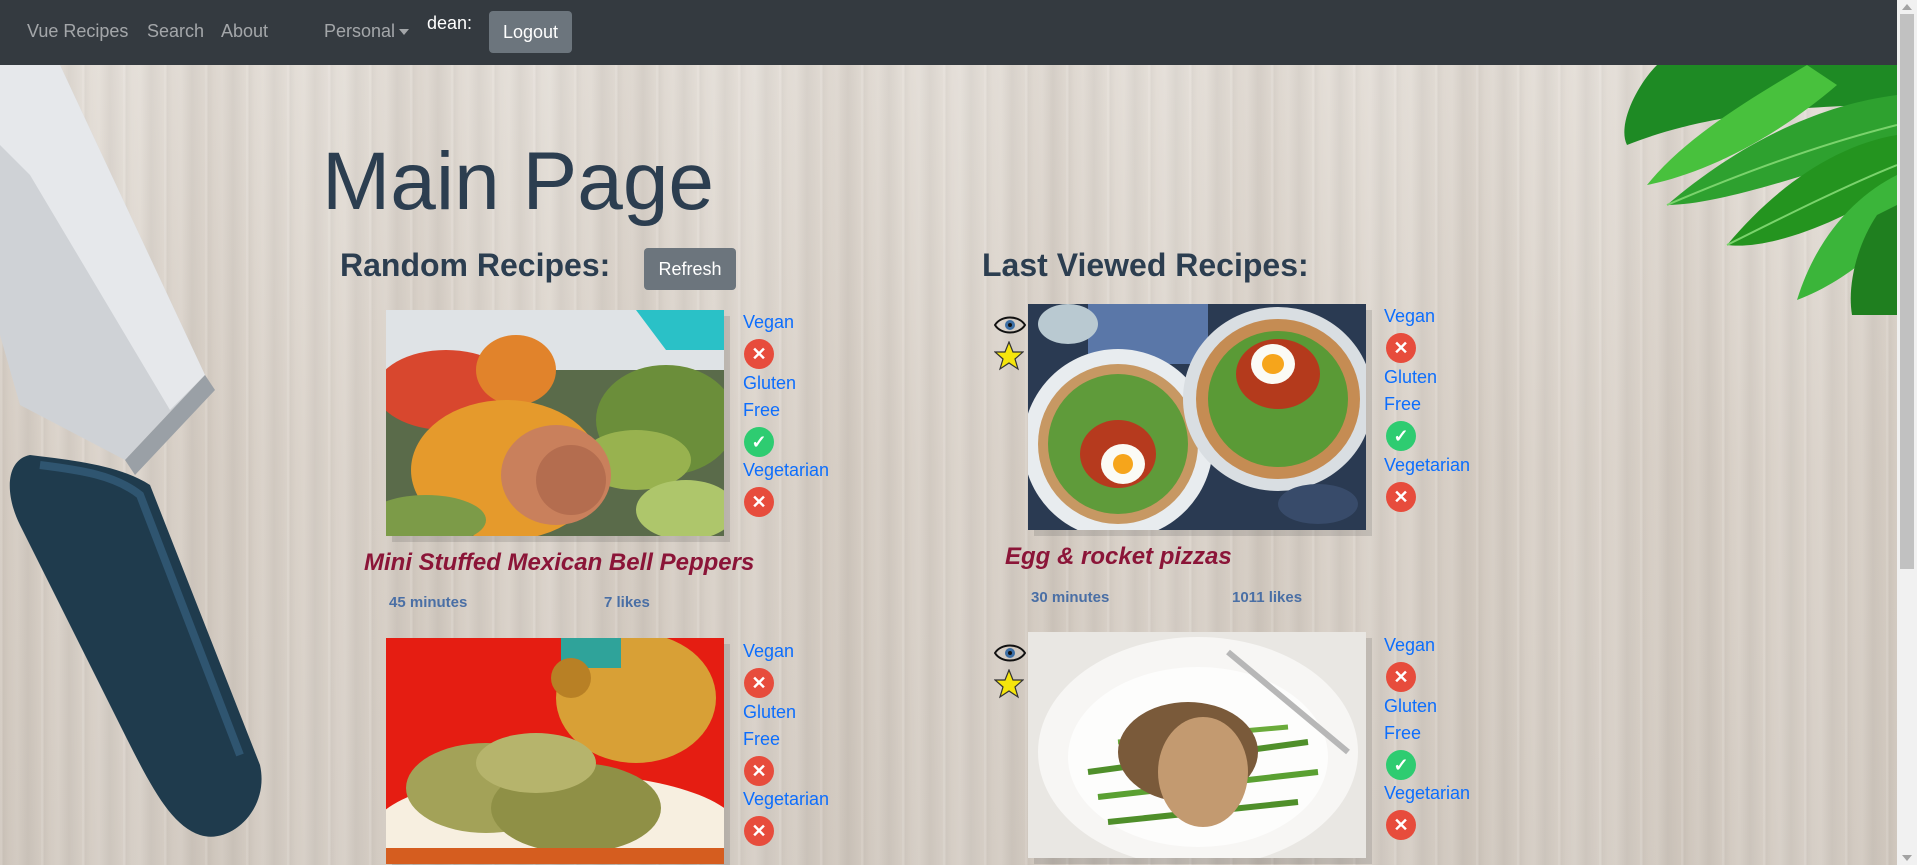 This screenshot has height=865, width=1917. Describe the element at coordinates (518, 181) in the screenshot. I see `page-title: Main Page` at that location.